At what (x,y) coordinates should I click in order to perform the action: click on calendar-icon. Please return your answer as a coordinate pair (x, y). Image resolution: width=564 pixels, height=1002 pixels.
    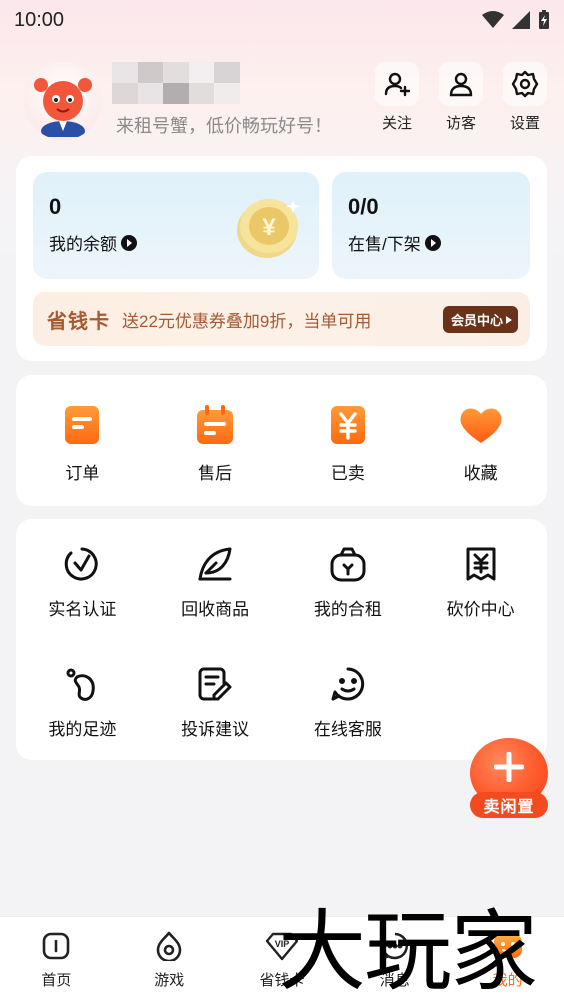
    Looking at the image, I should click on (215, 424).